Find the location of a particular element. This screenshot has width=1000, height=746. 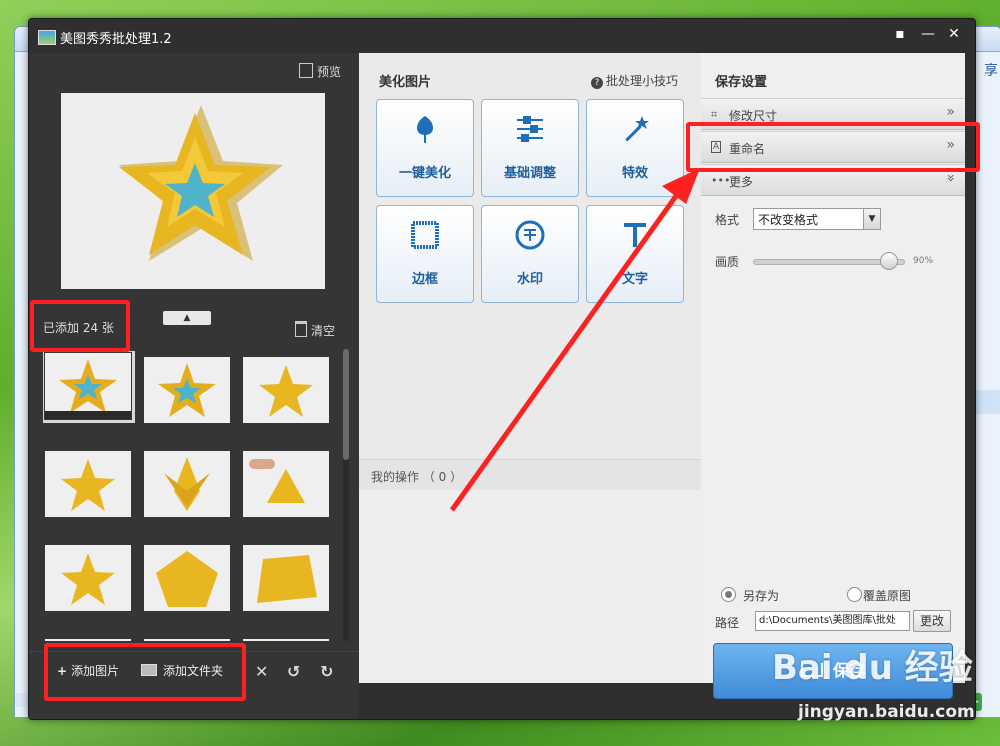

annotation-arrow is located at coordinates (574, 340).